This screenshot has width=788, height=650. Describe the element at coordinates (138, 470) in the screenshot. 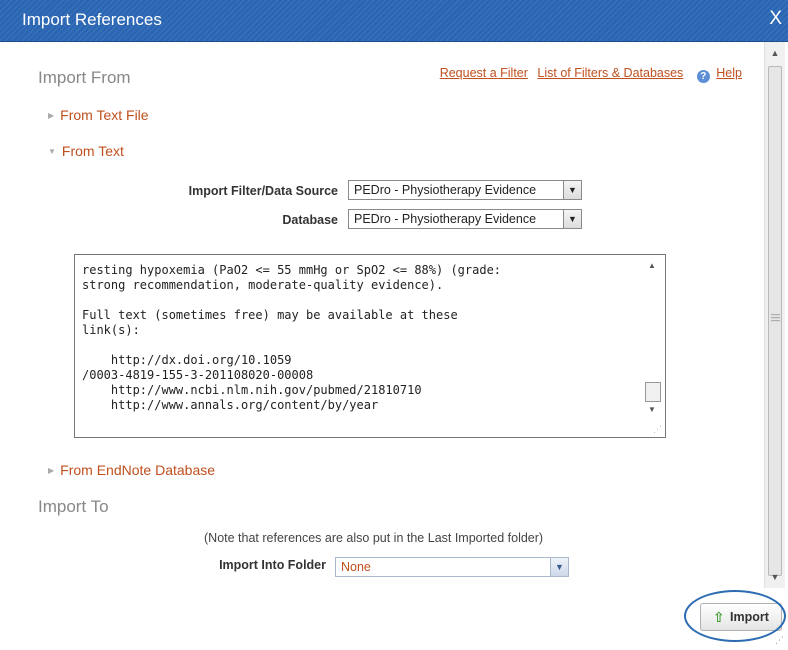

I see `section-label: From EndNote Database` at that location.